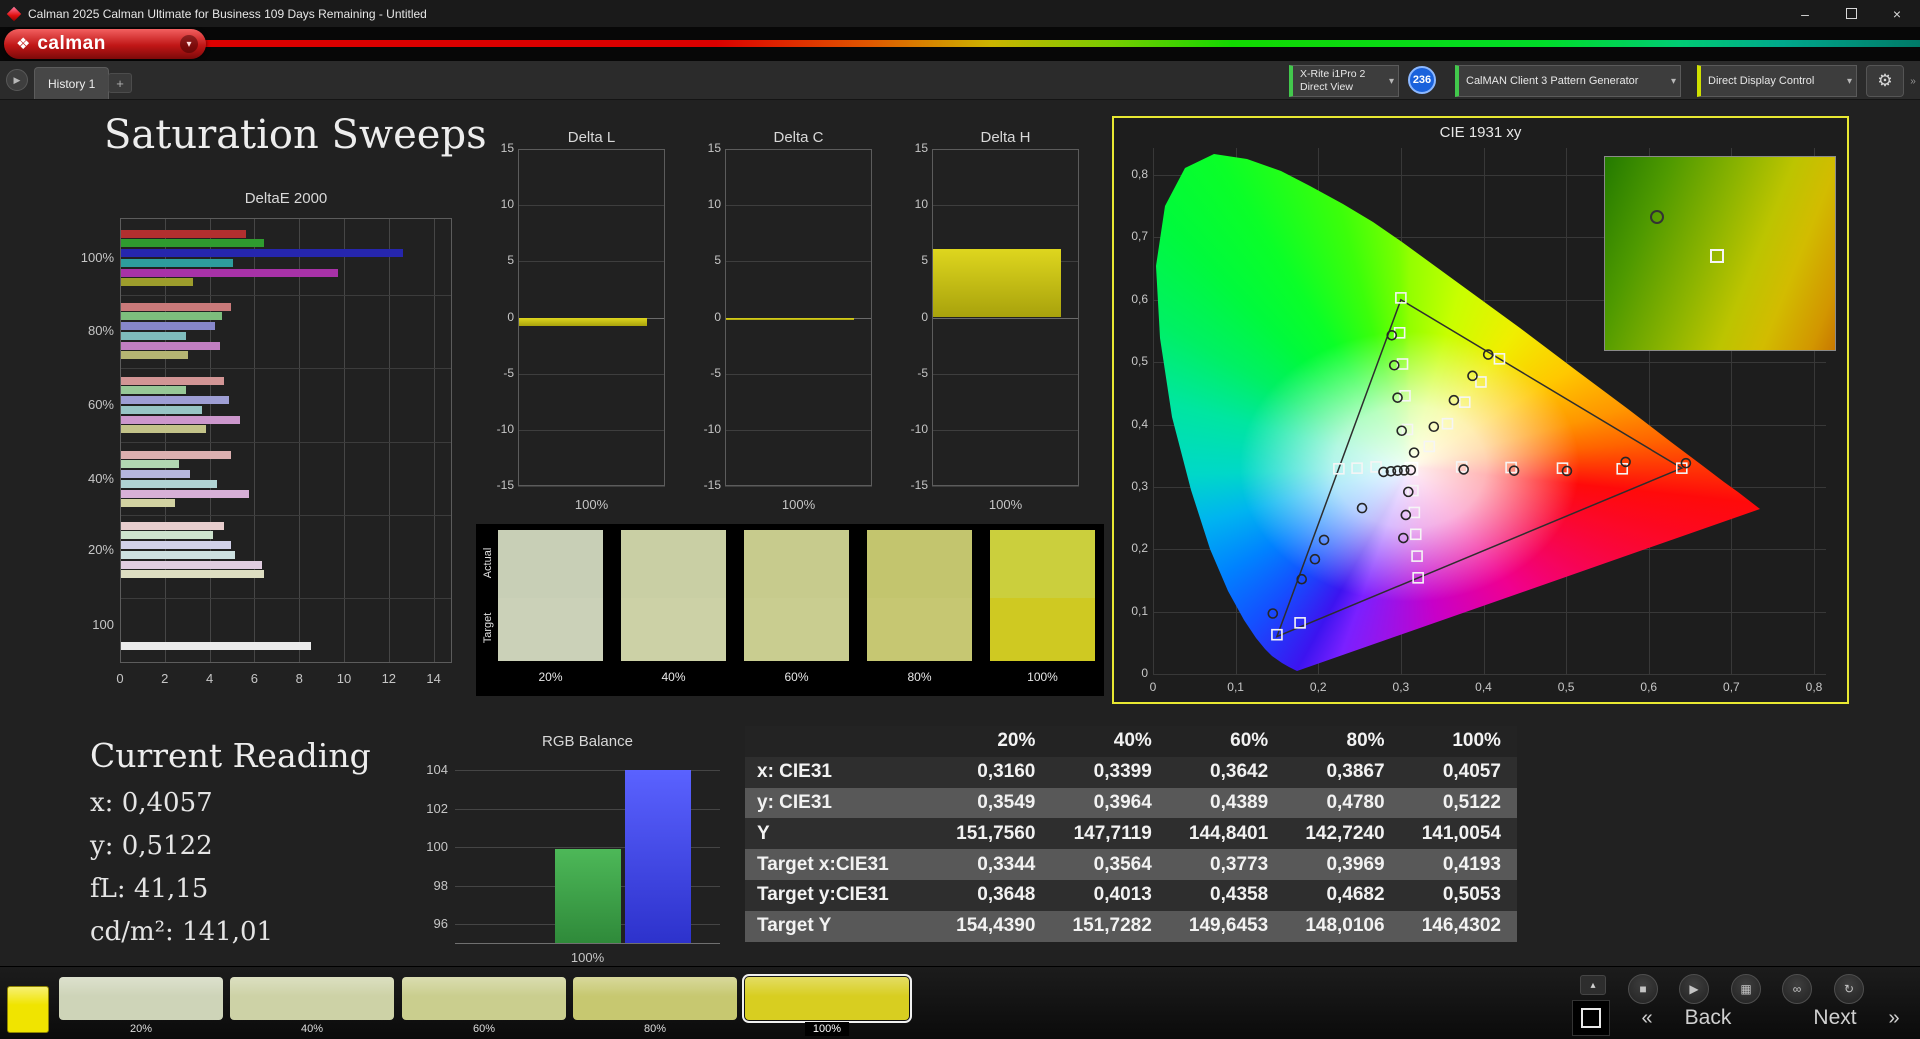  What do you see at coordinates (587, 741) in the screenshot?
I see `chart-title: RGB Balance` at bounding box center [587, 741].